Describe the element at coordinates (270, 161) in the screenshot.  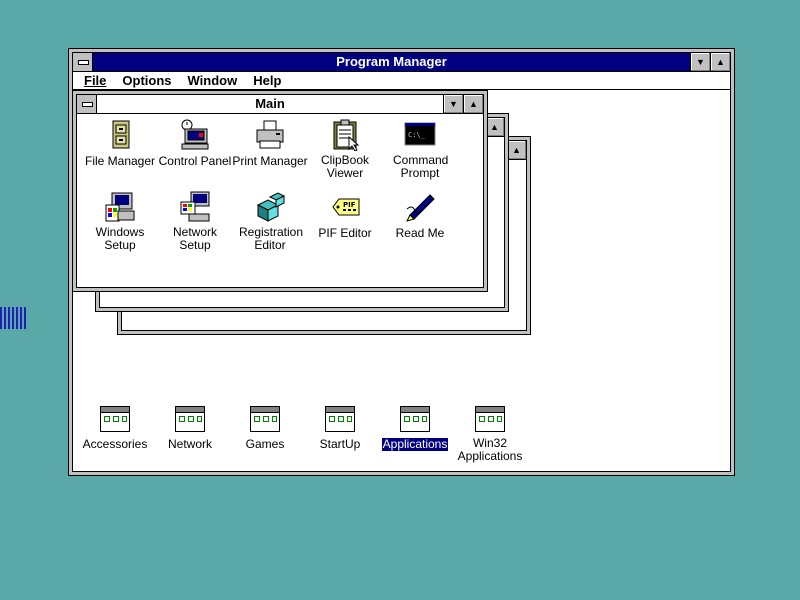
I see `program-label: Print Manager` at that location.